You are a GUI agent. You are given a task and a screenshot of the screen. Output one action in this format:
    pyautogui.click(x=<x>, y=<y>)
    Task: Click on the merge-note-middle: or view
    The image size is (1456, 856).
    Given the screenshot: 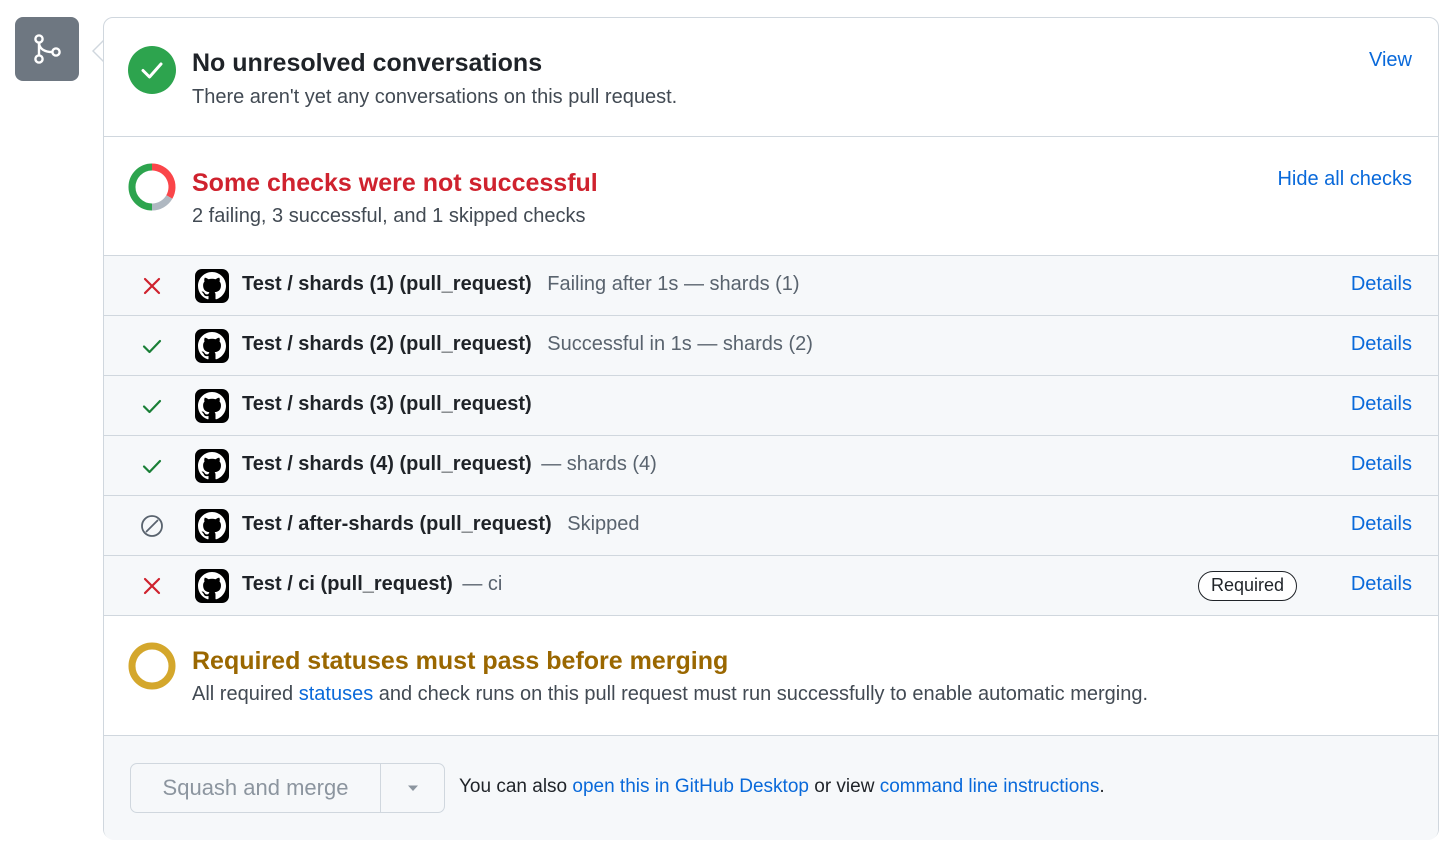 What is the action you would take?
    pyautogui.click(x=844, y=786)
    